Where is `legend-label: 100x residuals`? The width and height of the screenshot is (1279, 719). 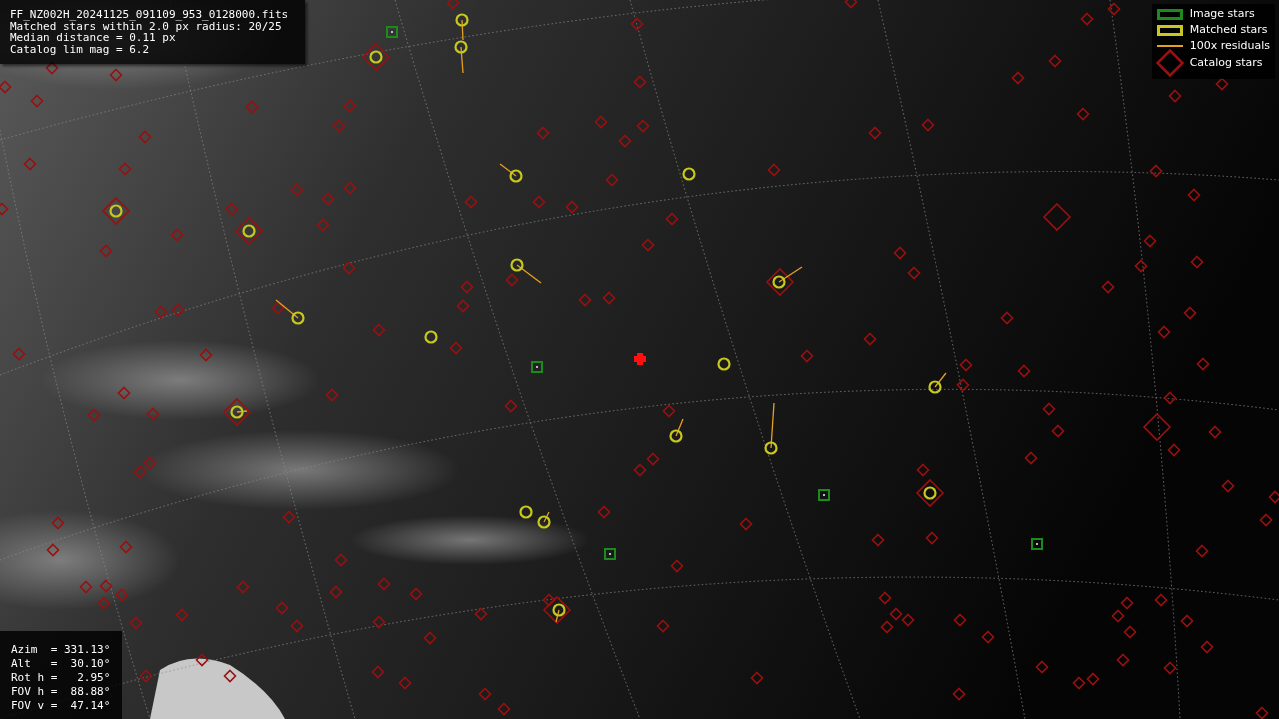 legend-label: 100x residuals is located at coordinates (1229, 46).